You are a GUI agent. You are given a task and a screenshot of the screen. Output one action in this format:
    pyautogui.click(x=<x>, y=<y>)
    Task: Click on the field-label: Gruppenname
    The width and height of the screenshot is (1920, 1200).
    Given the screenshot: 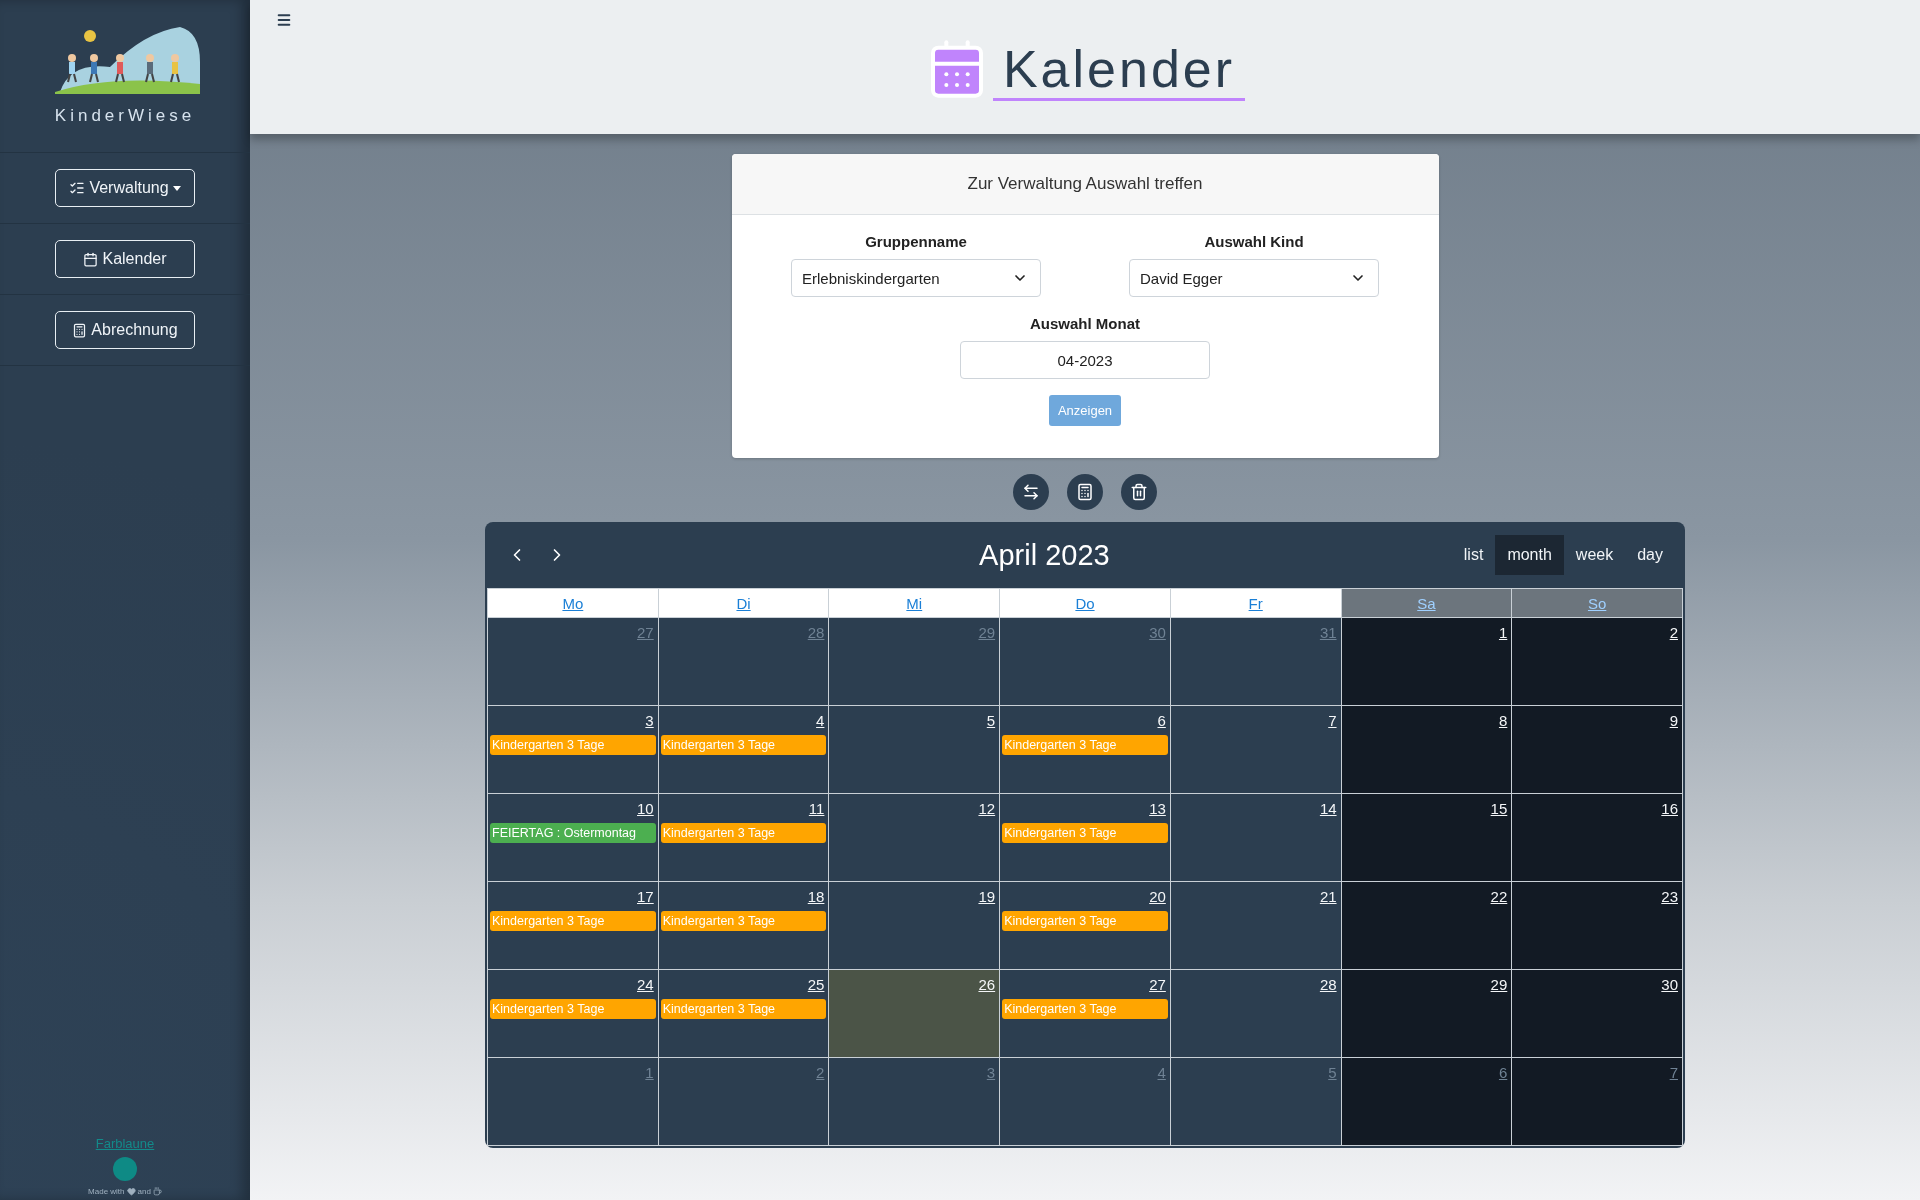 What is the action you would take?
    pyautogui.click(x=916, y=241)
    